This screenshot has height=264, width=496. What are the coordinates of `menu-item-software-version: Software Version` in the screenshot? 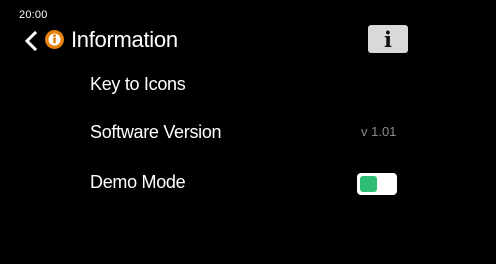 It's located at (156, 132).